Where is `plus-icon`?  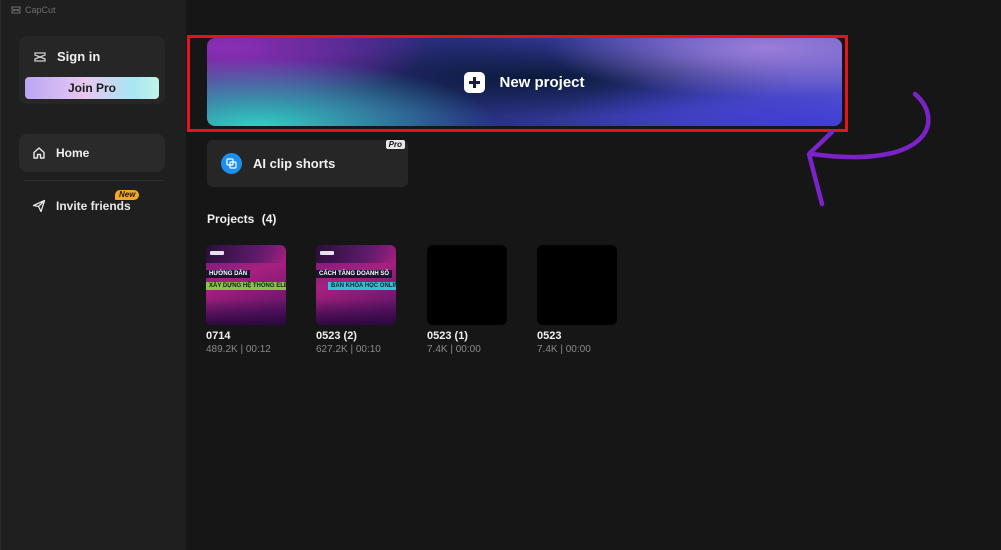
plus-icon is located at coordinates (475, 82).